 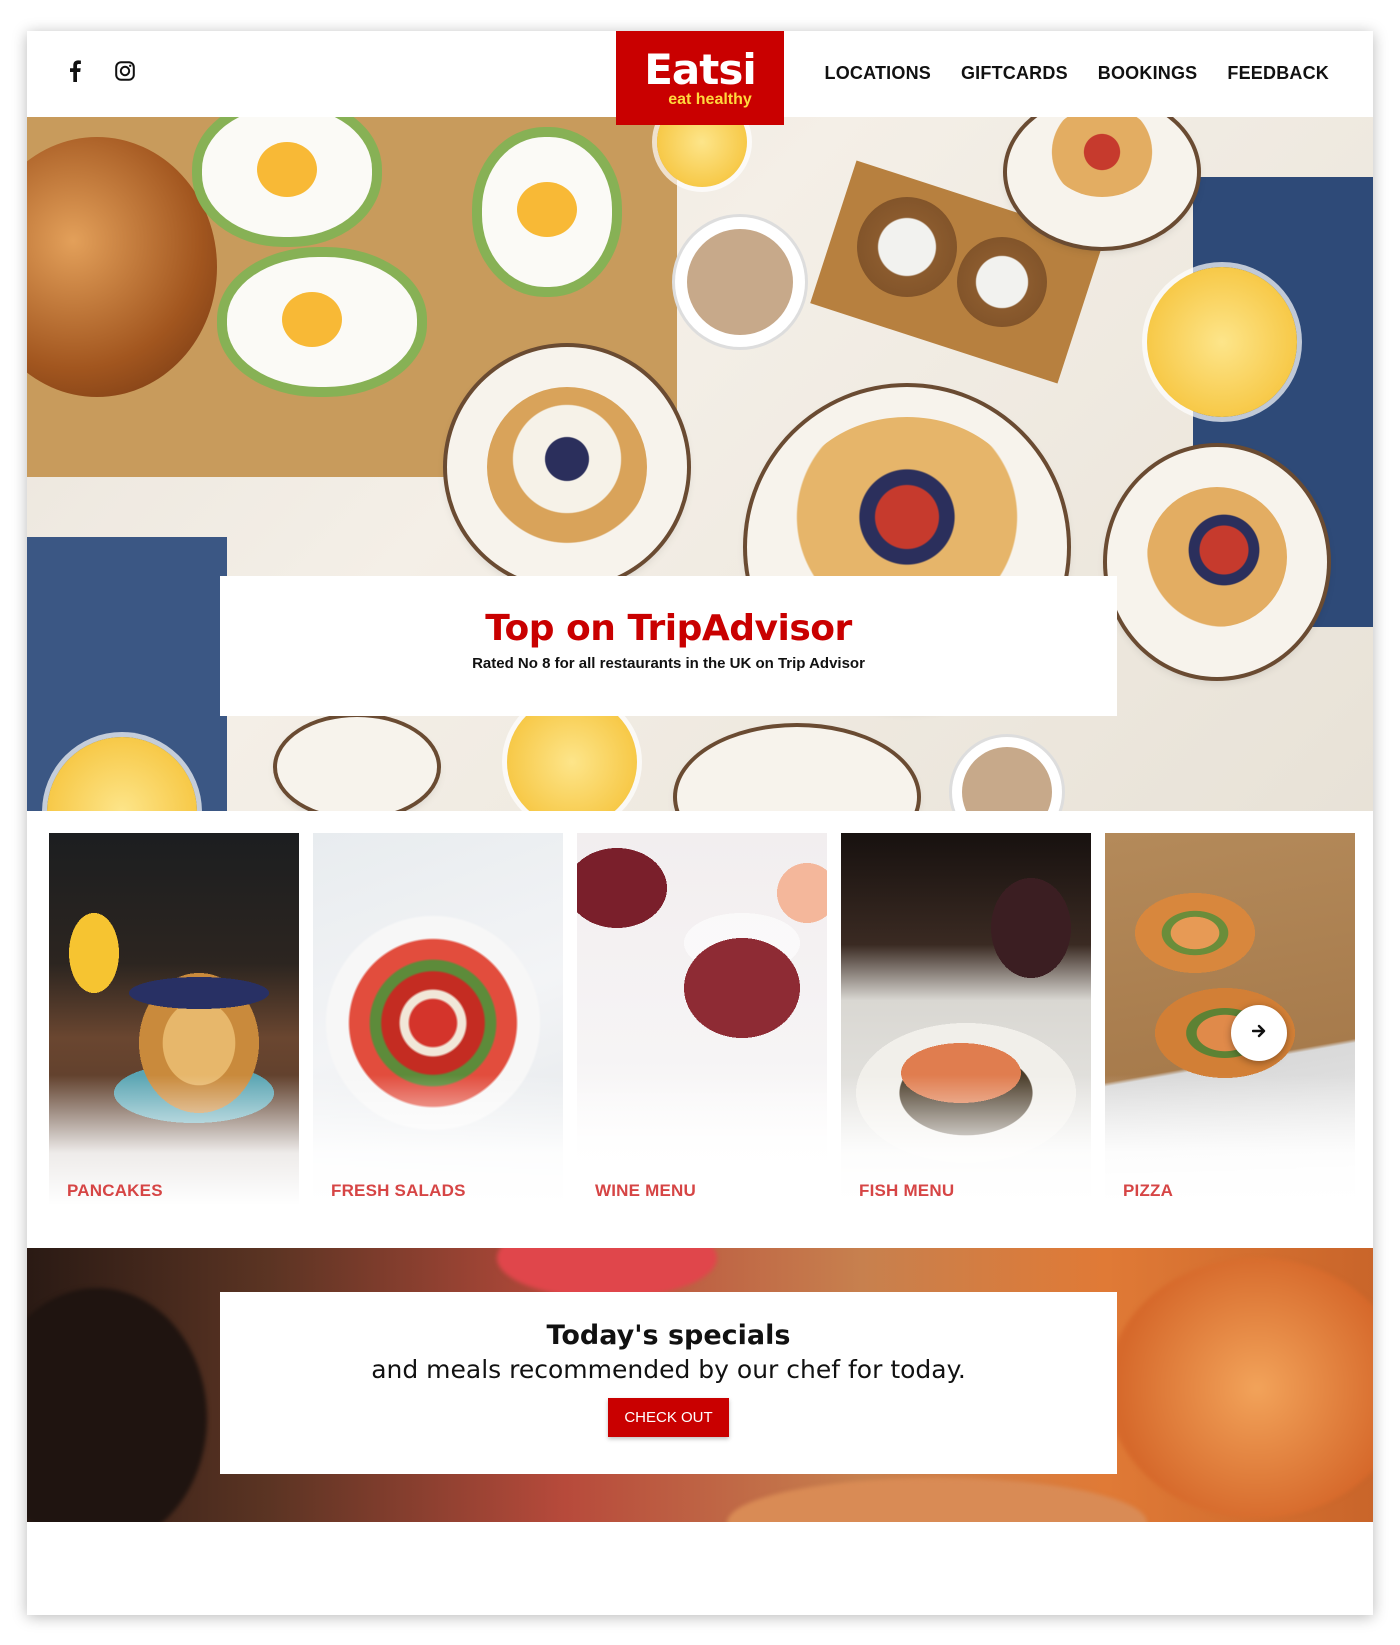 What do you see at coordinates (125, 71) in the screenshot?
I see `instagram-icon` at bounding box center [125, 71].